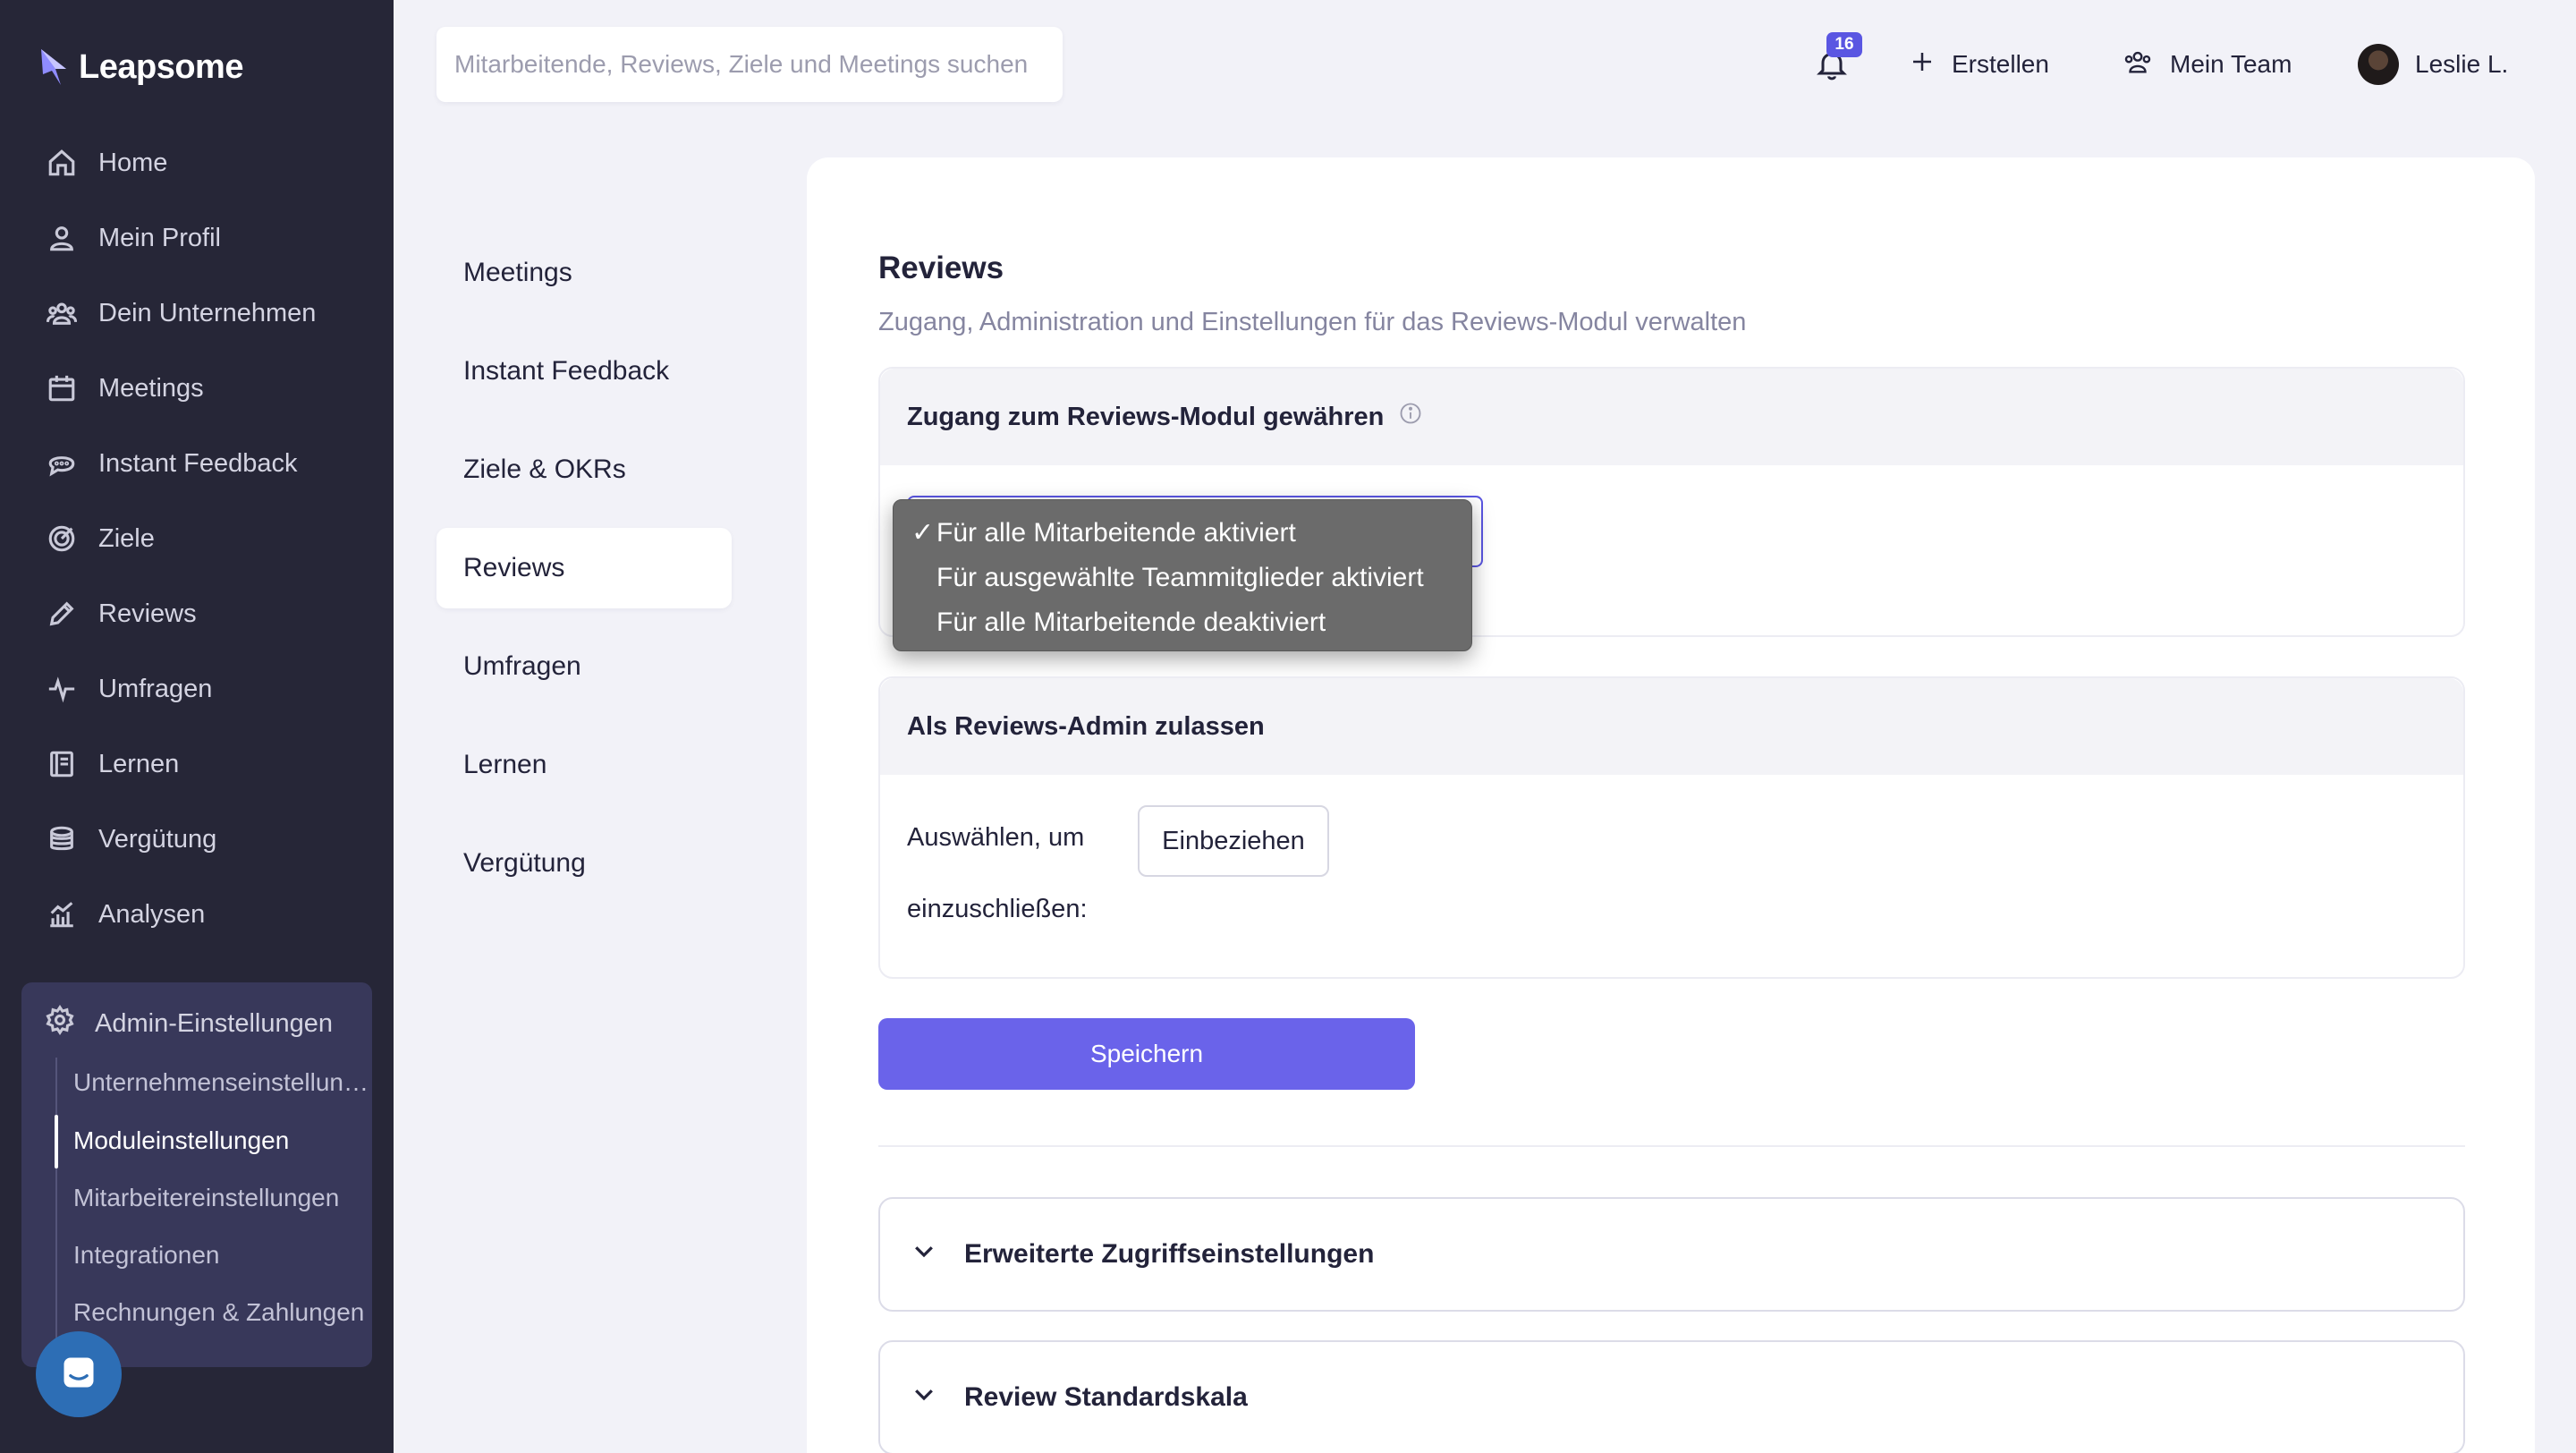  What do you see at coordinates (1182, 622) in the screenshot?
I see `dropdown-option-all-disabled: Für alle Mitarbeitende deaktiviert` at bounding box center [1182, 622].